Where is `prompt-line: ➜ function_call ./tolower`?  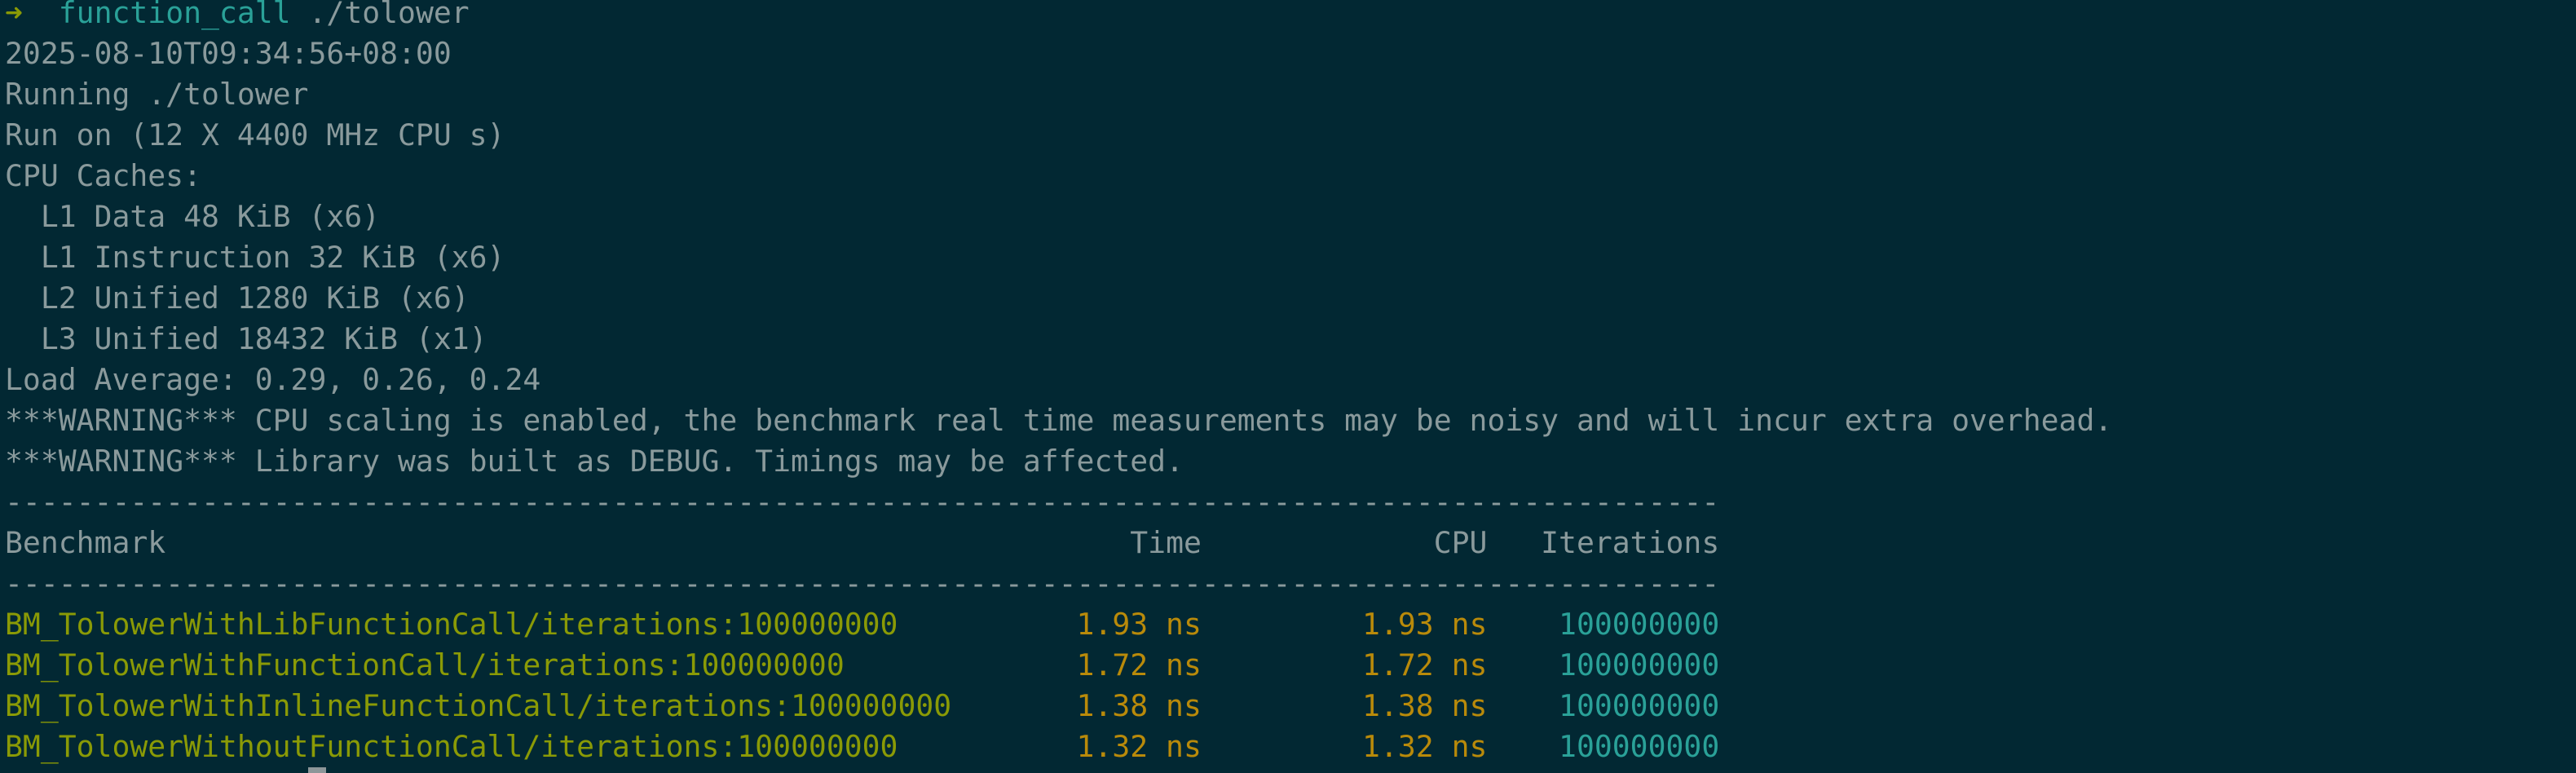
prompt-line: ➜ function_call ./tolower is located at coordinates (1058, 16).